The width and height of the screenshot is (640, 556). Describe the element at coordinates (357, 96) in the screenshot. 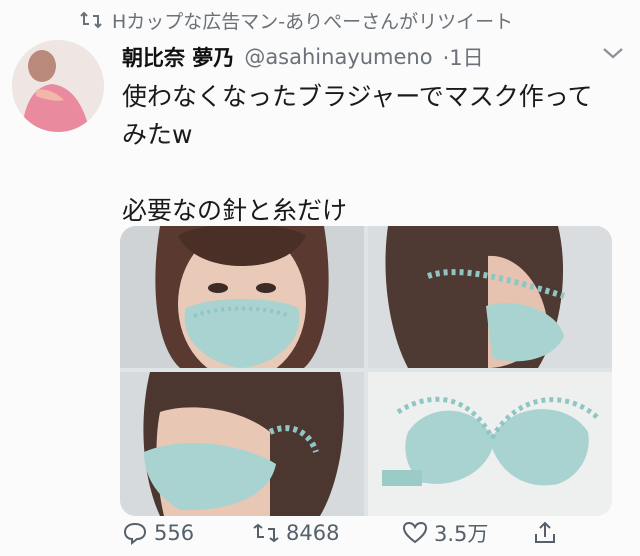

I see `tweet-text-line: 使わなくなったブラジャーでマスク作って` at that location.